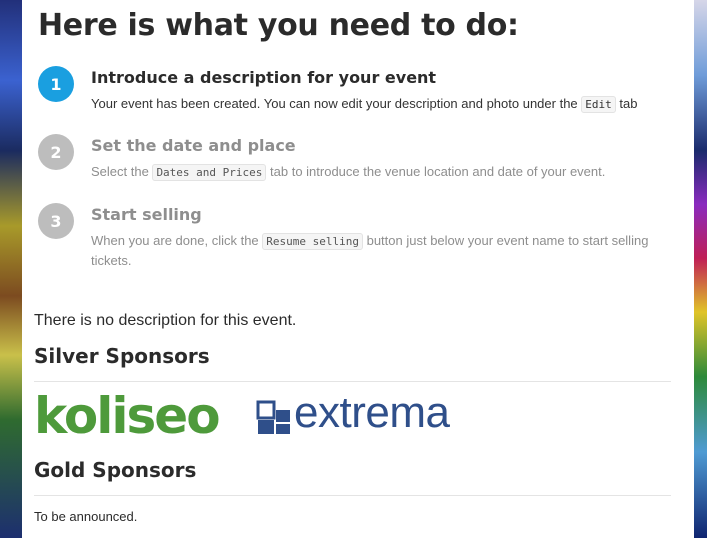  I want to click on step-1-number: 1, so click(56, 84).